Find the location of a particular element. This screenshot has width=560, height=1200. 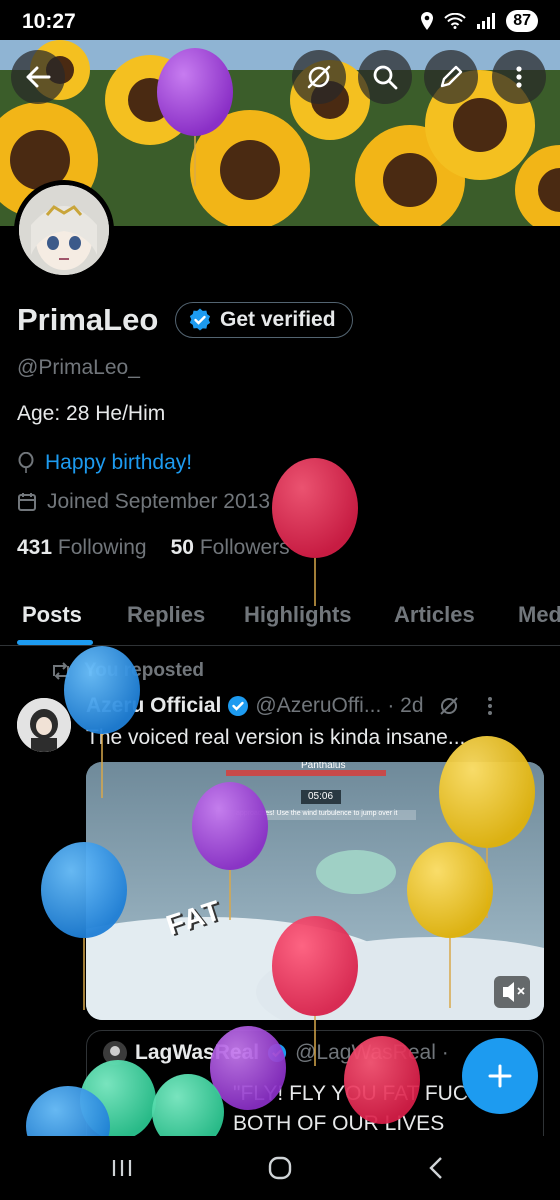

post-time: · 2d is located at coordinates (405, 705).